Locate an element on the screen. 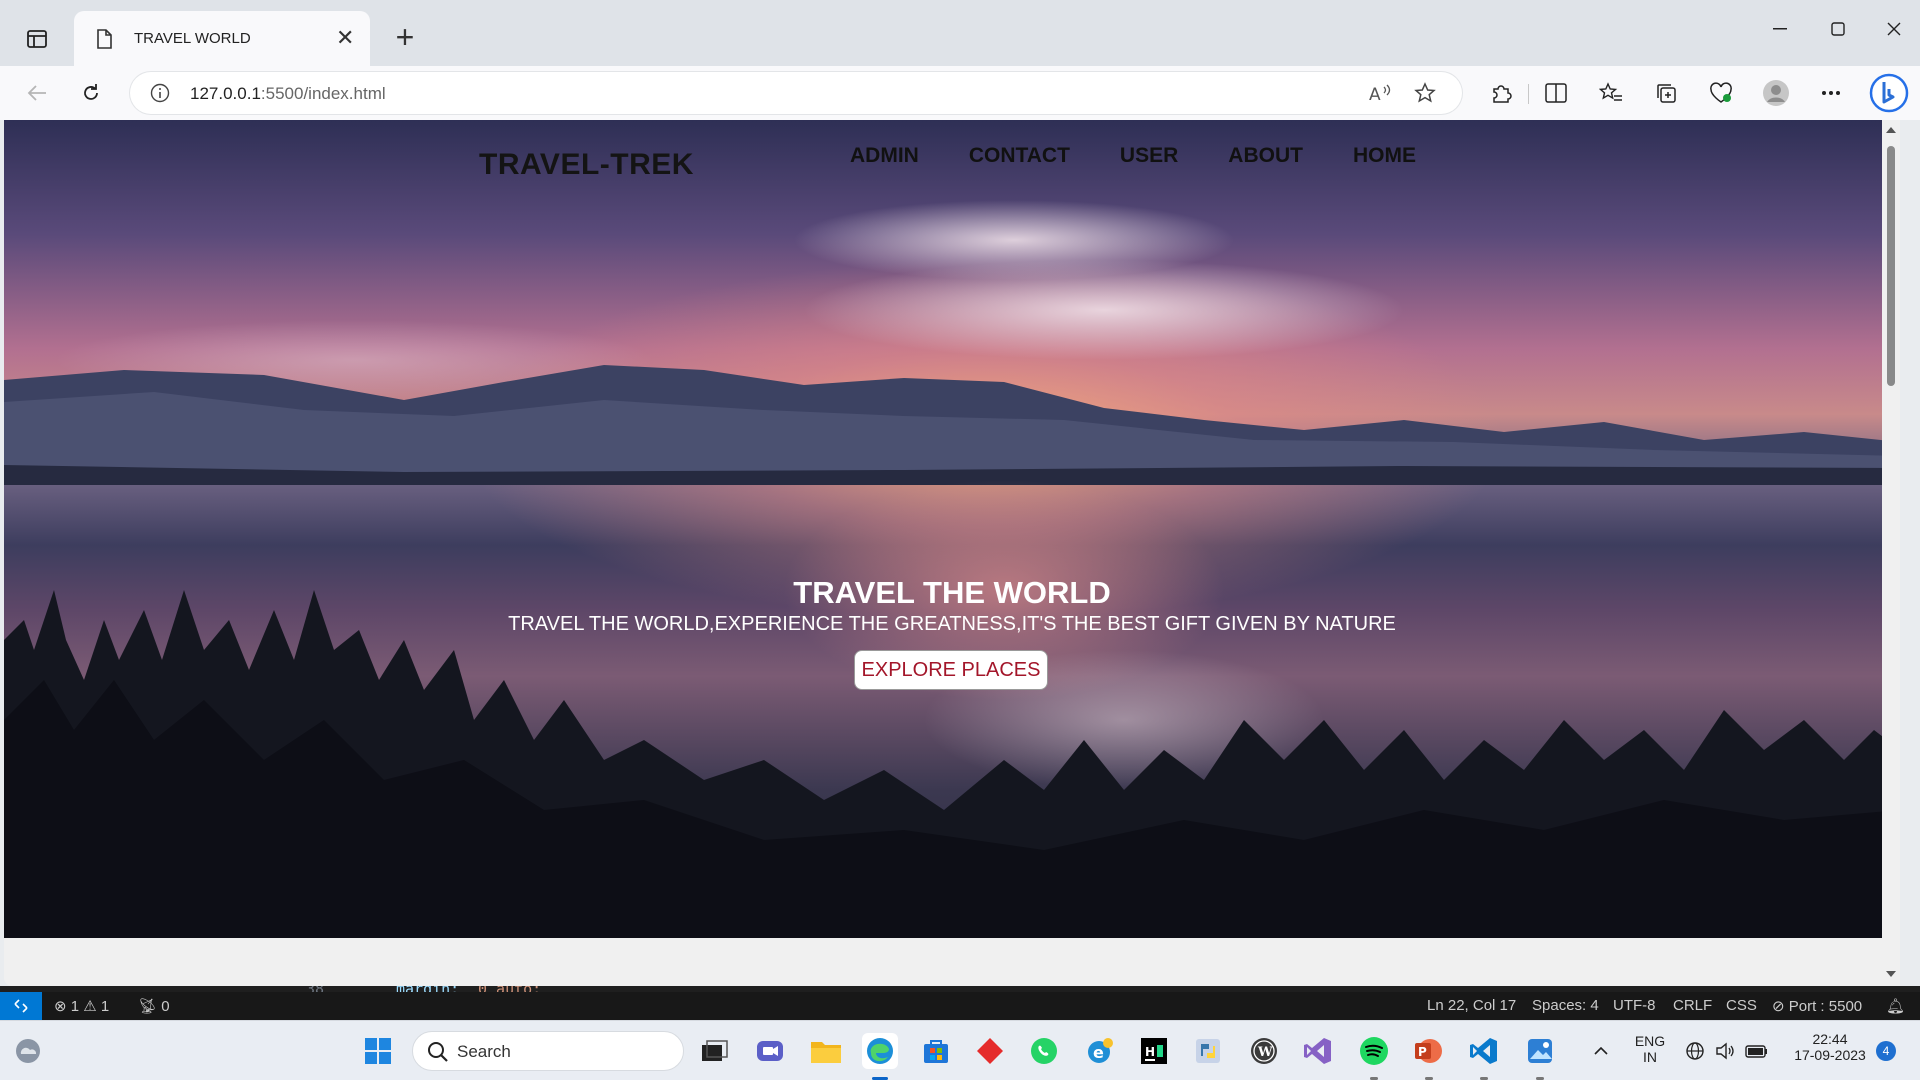  url-text: 127.0.0.1:5500/index.html is located at coordinates (288, 93).